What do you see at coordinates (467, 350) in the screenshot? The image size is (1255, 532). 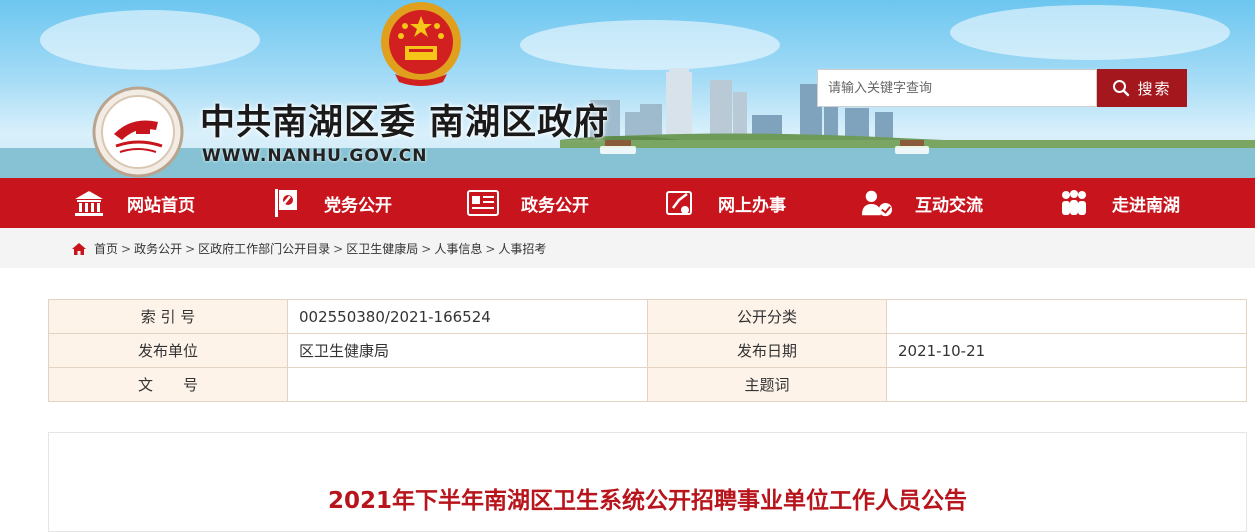 I see `meta-value-publisher: 区卫生健康局` at bounding box center [467, 350].